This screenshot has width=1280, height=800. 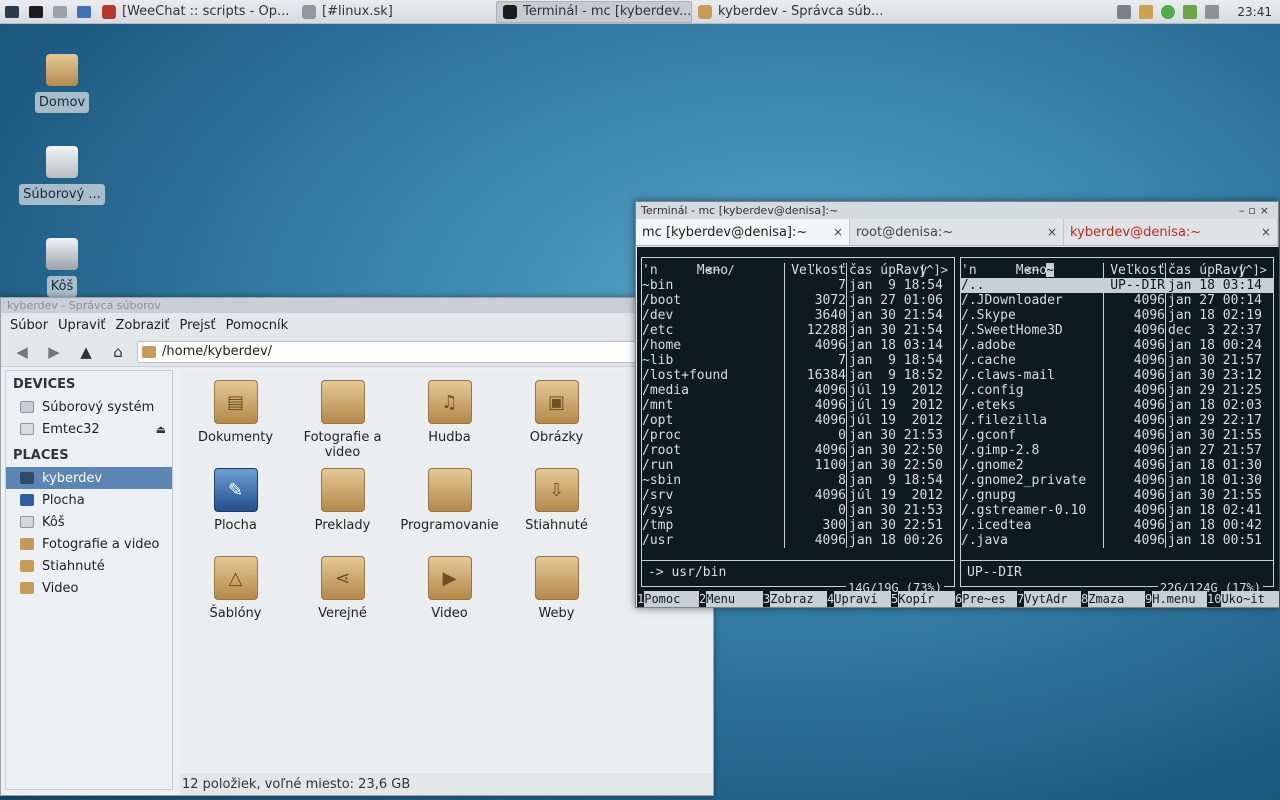 I want to click on file-item: ▣ Obrázky, so click(x=556, y=424).